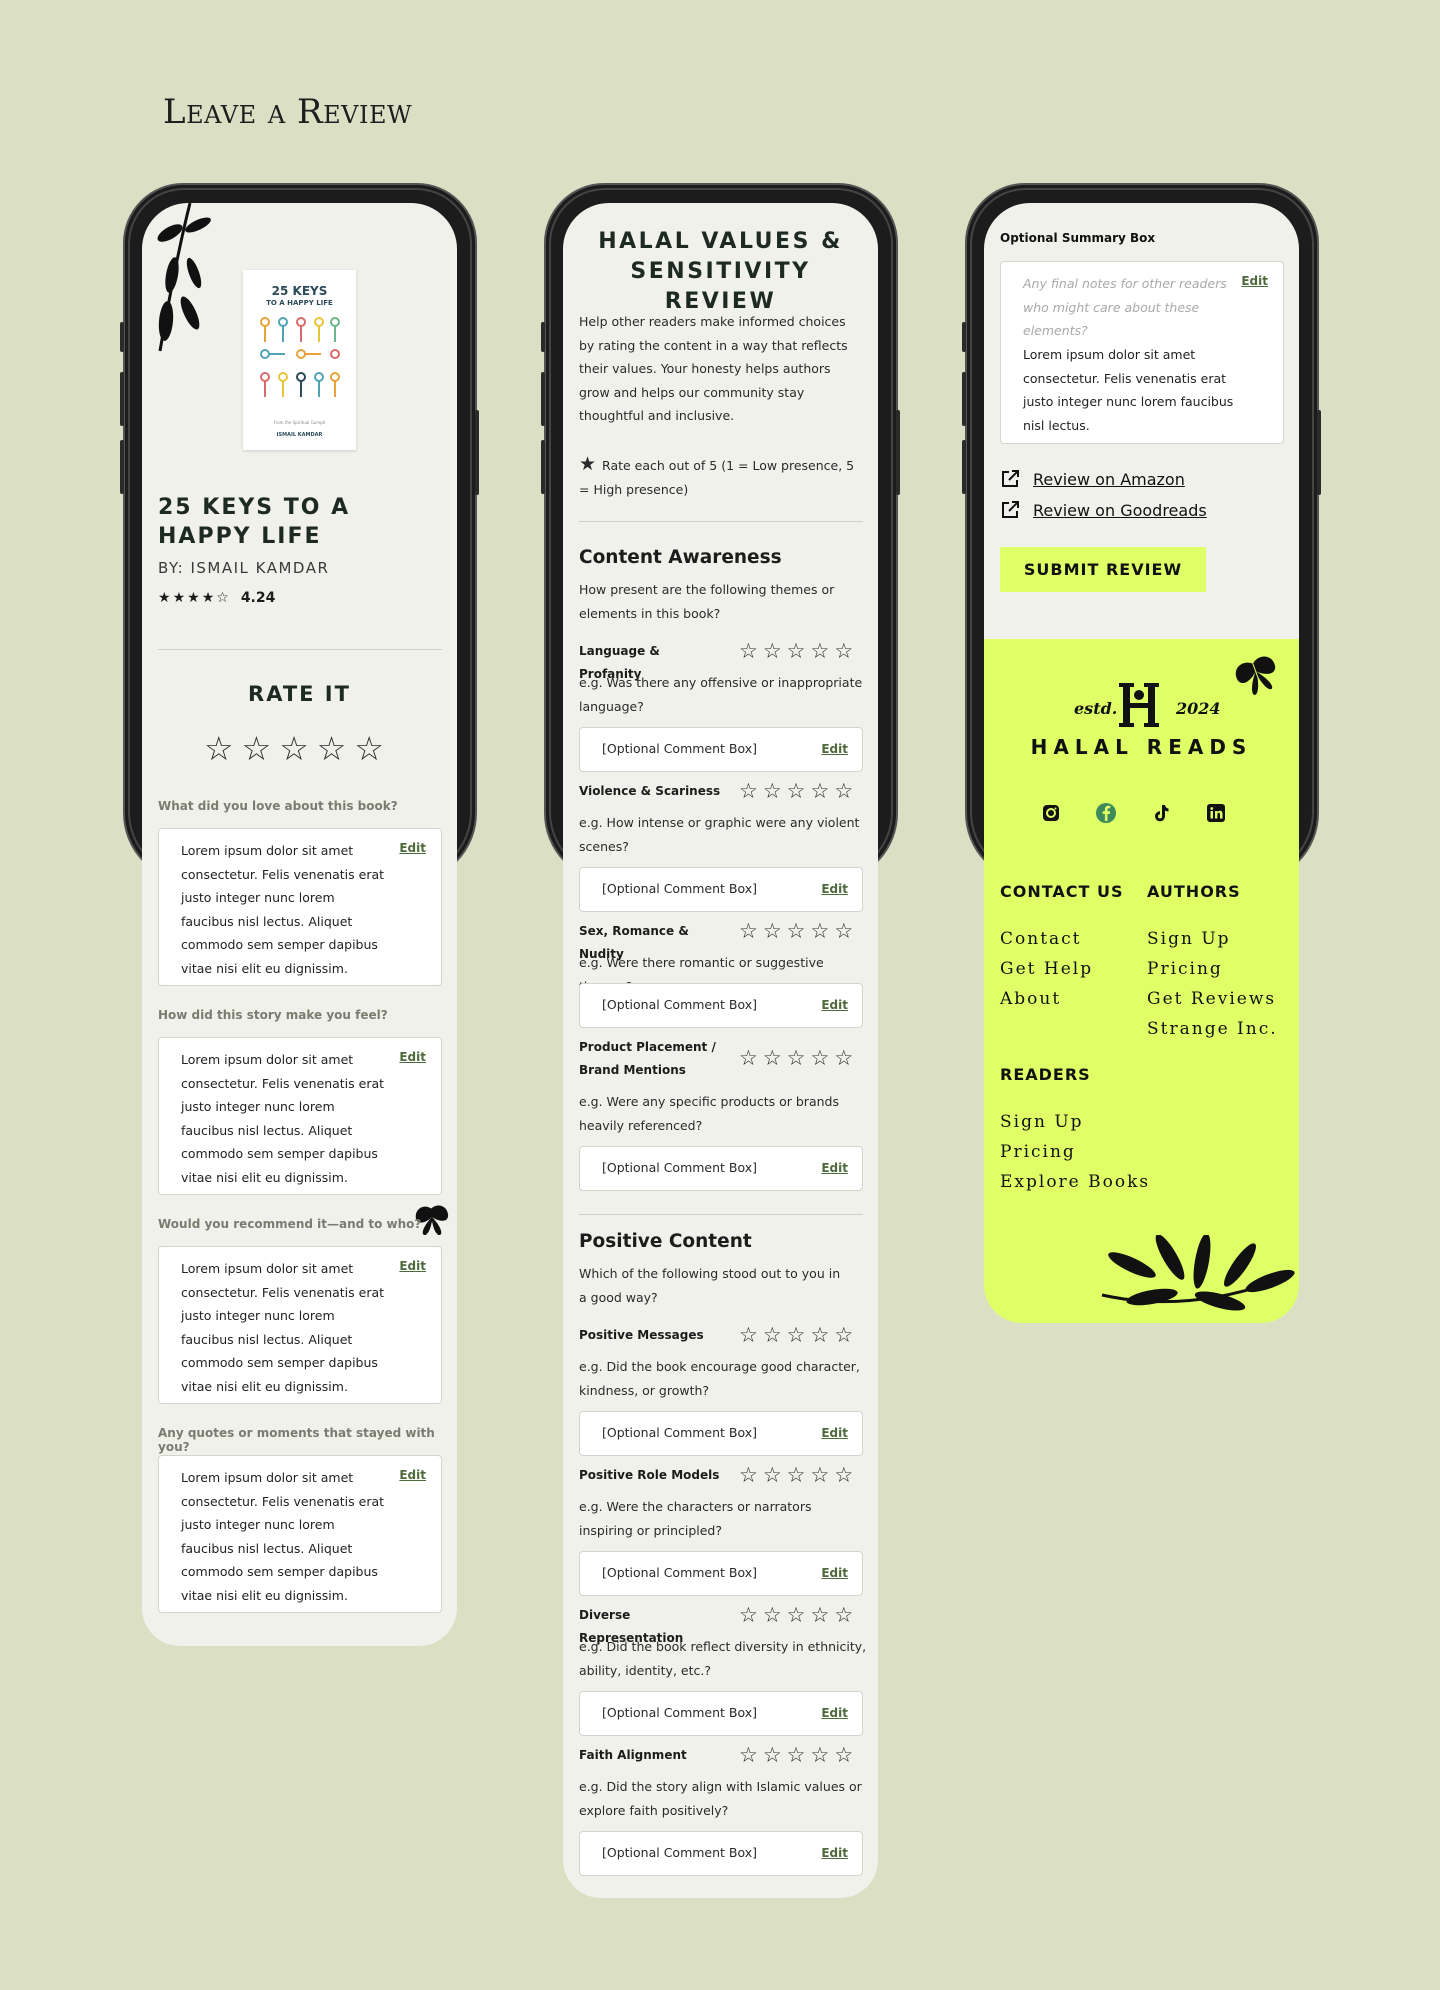  I want to click on instagram-icon, so click(1051, 813).